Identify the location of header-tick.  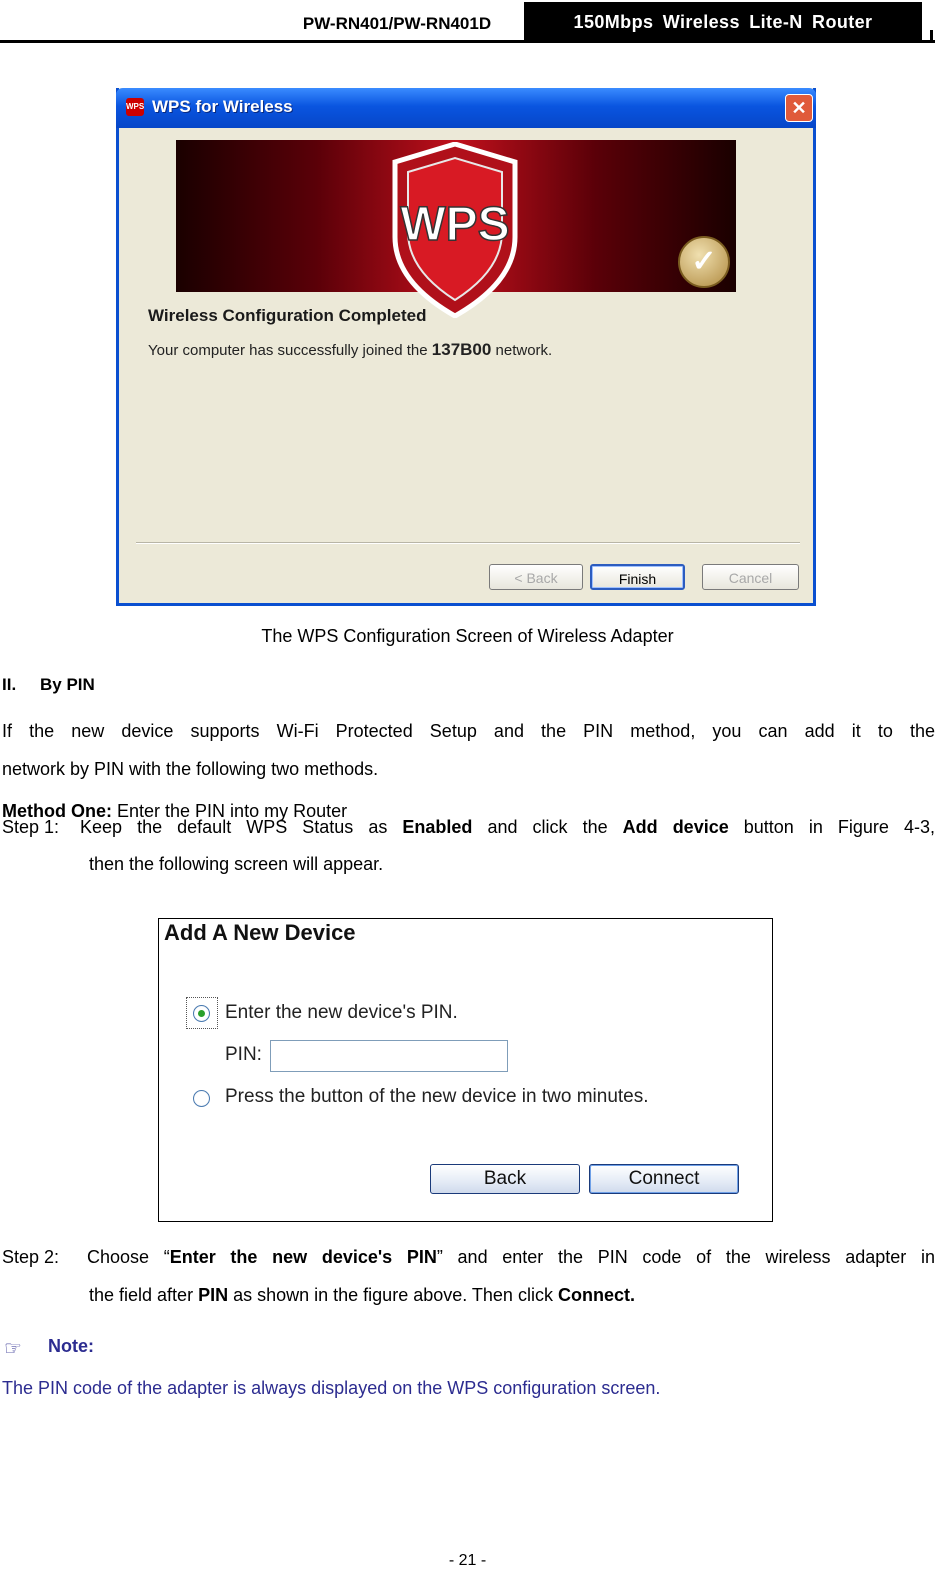
(931, 36).